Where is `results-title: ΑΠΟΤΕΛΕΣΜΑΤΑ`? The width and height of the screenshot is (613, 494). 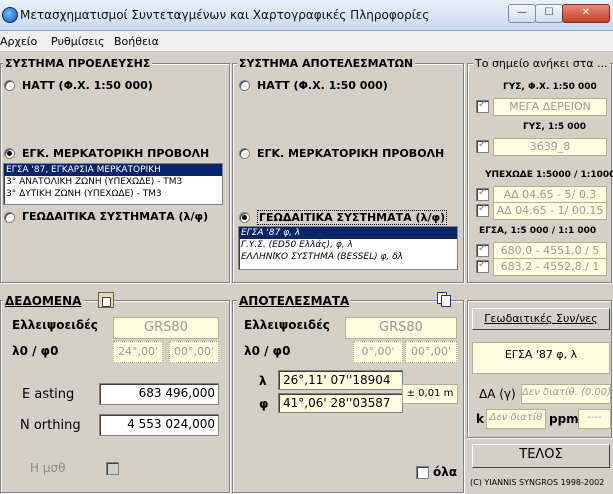
results-title: ΑΠΟΤΕΛΕΣΜΑΤΑ is located at coordinates (294, 301).